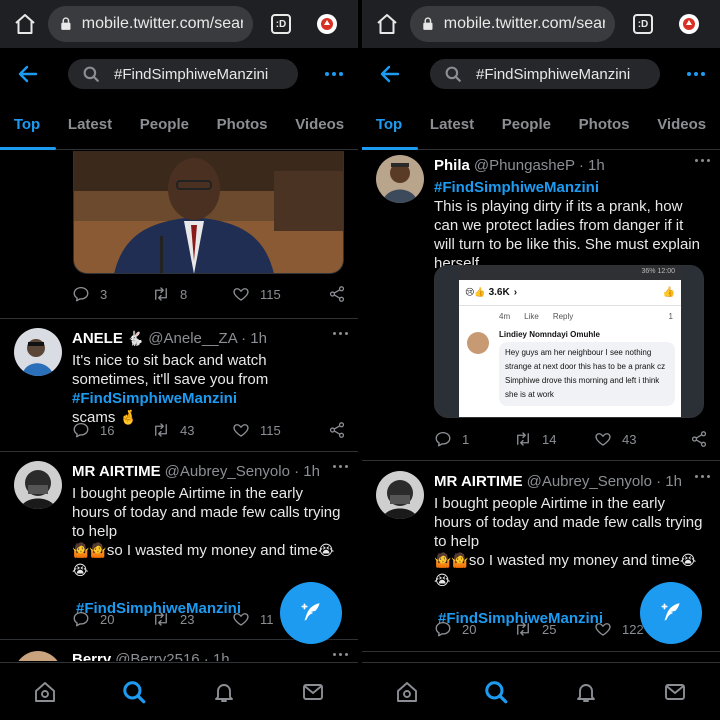 This screenshot has width=720, height=720. Describe the element at coordinates (442, 581) in the screenshot. I see `crying-emoji: 😭` at that location.